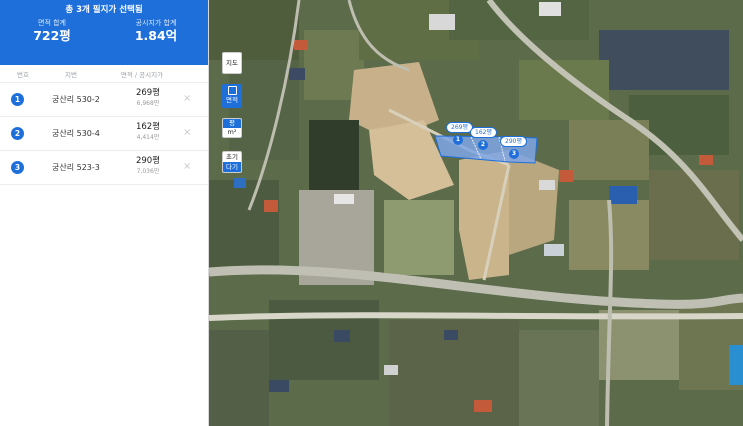  Describe the element at coordinates (76, 99) in the screenshot. I see `parcel-address: 궁산리 530-2` at that location.